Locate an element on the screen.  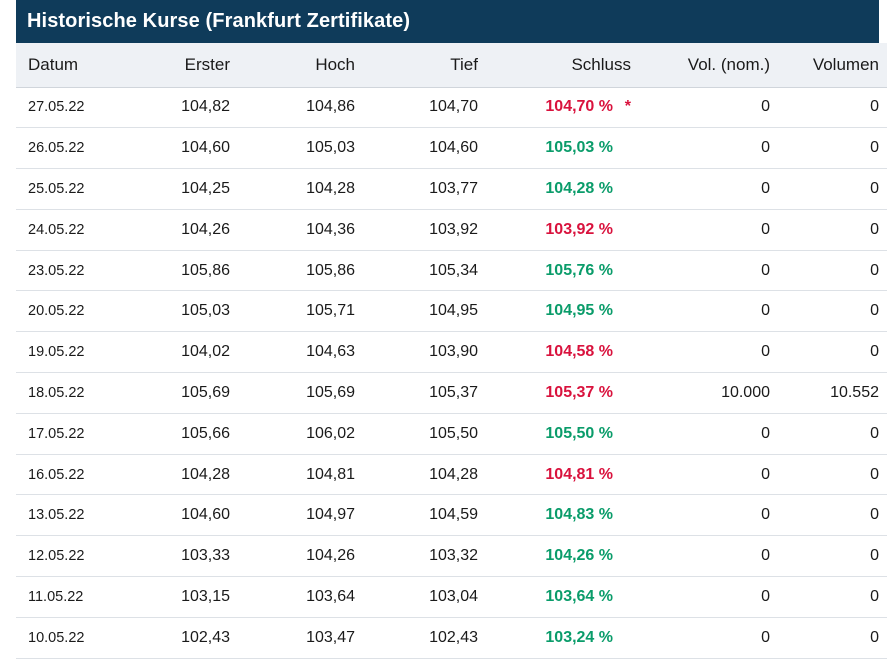
table-row: 10.05.22 102,43 103,47 102,43 103,24 % 0 0 is located at coordinates (451, 638).